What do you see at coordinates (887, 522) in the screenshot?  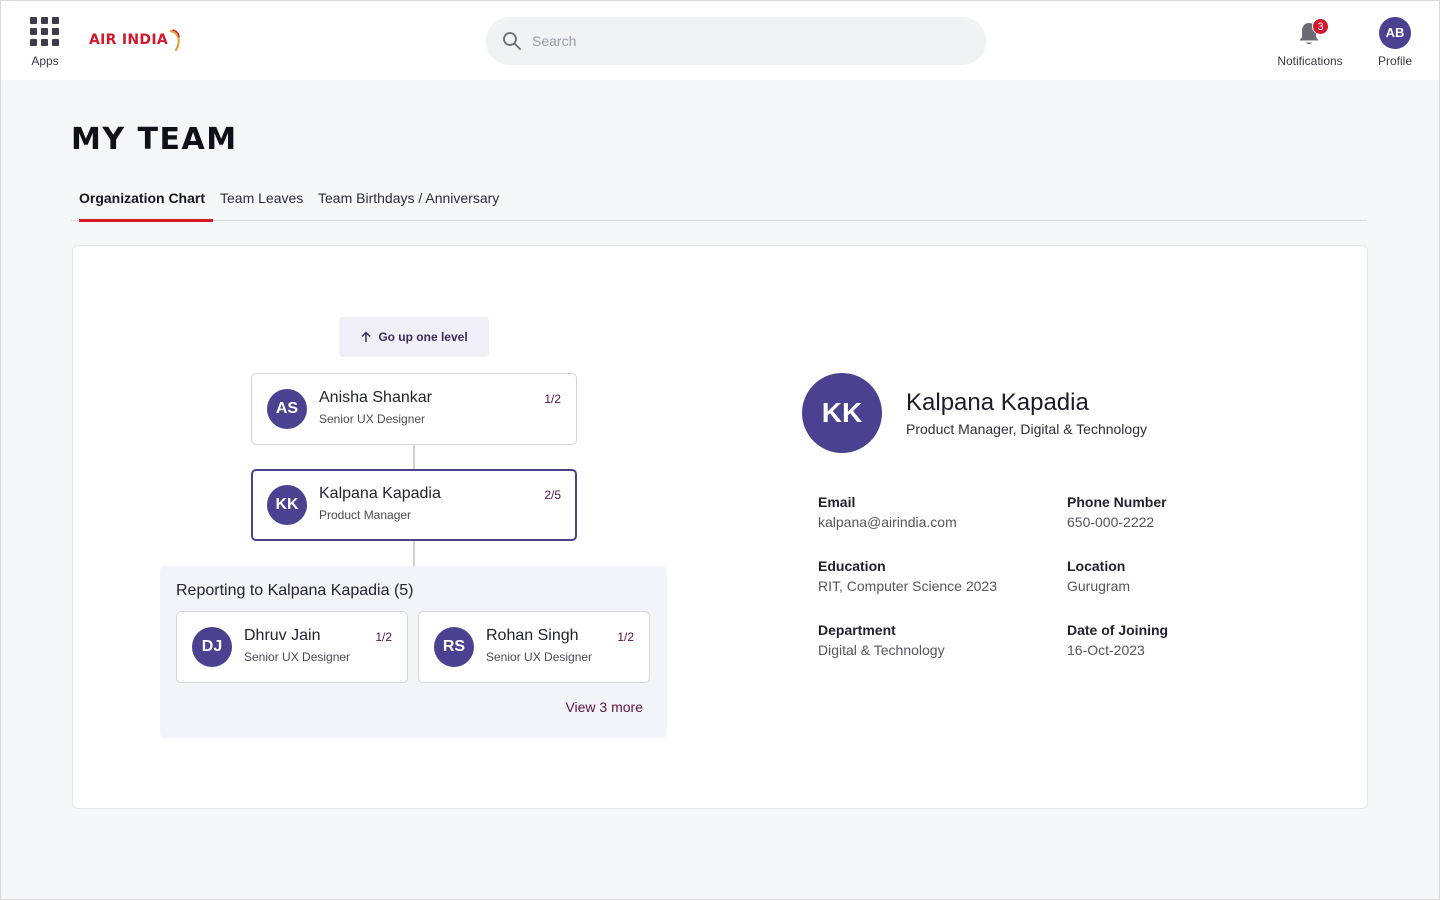 I see `email-value: kalpana@airindia.com` at bounding box center [887, 522].